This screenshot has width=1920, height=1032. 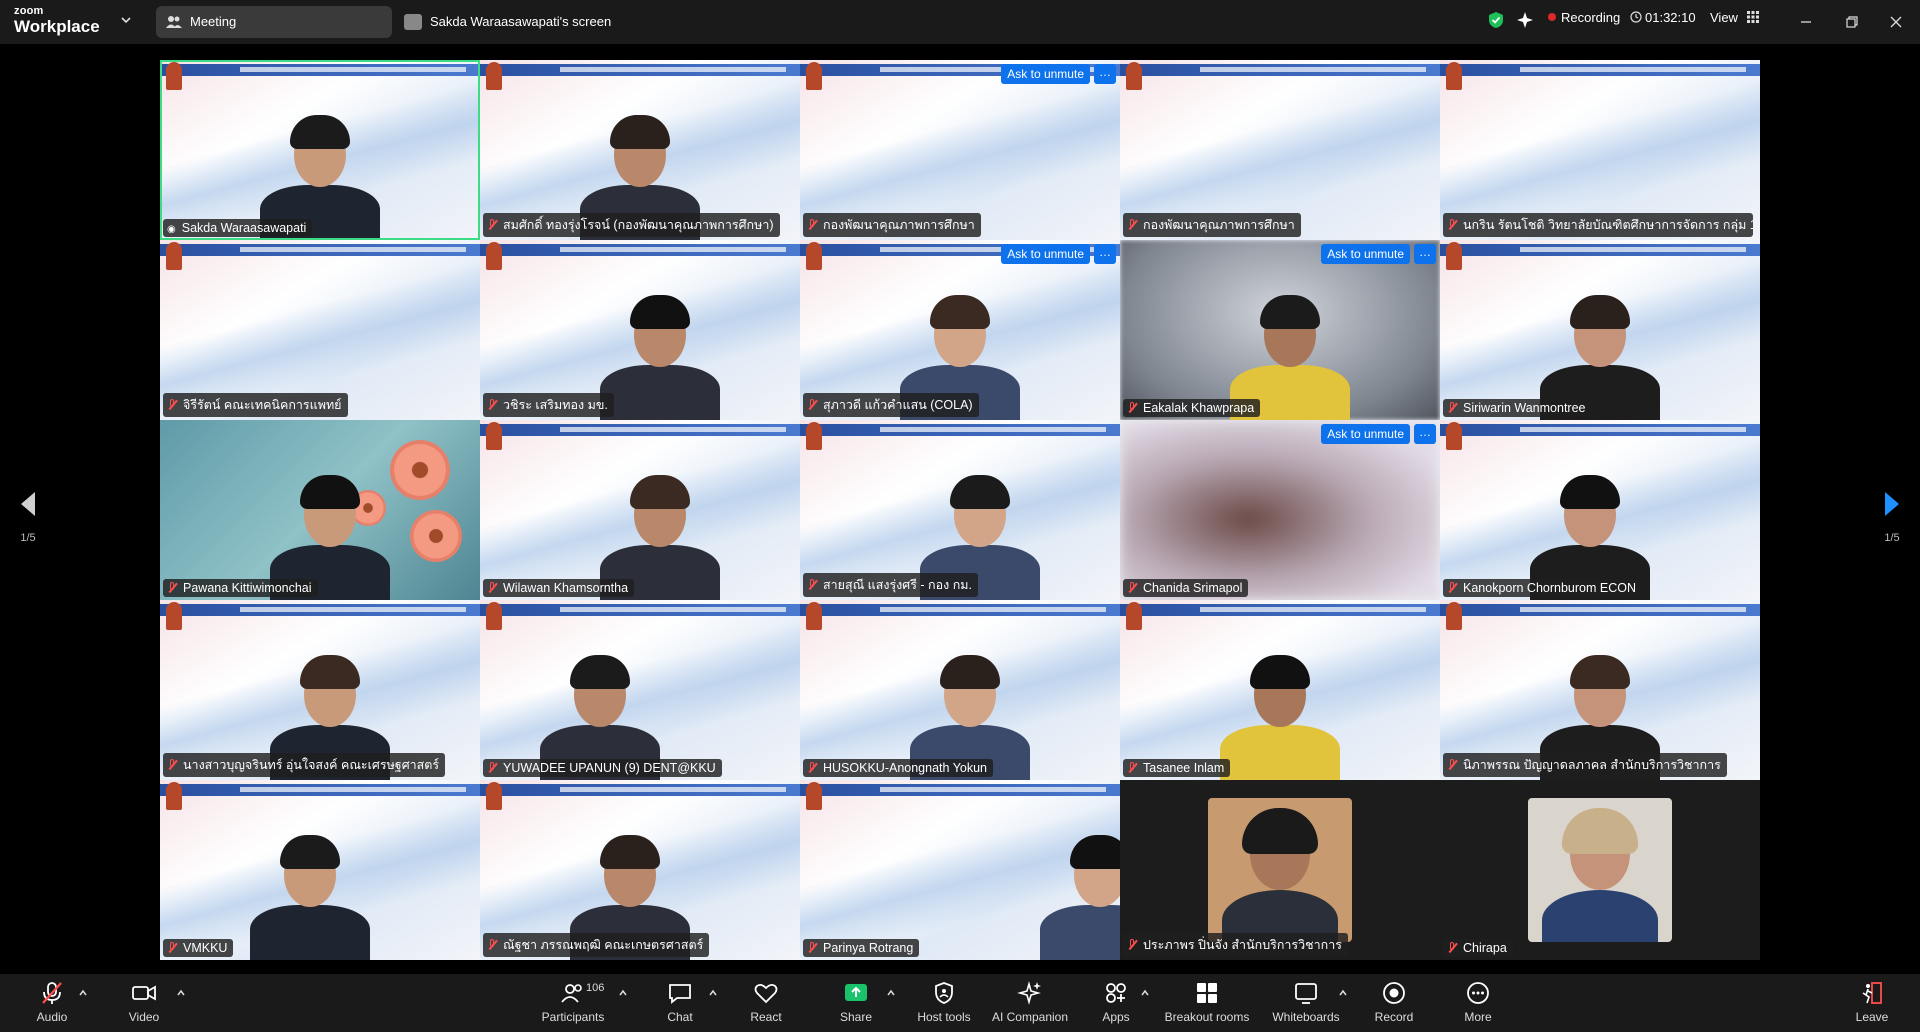 What do you see at coordinates (680, 1002) in the screenshot?
I see `chat-button: Chat` at bounding box center [680, 1002].